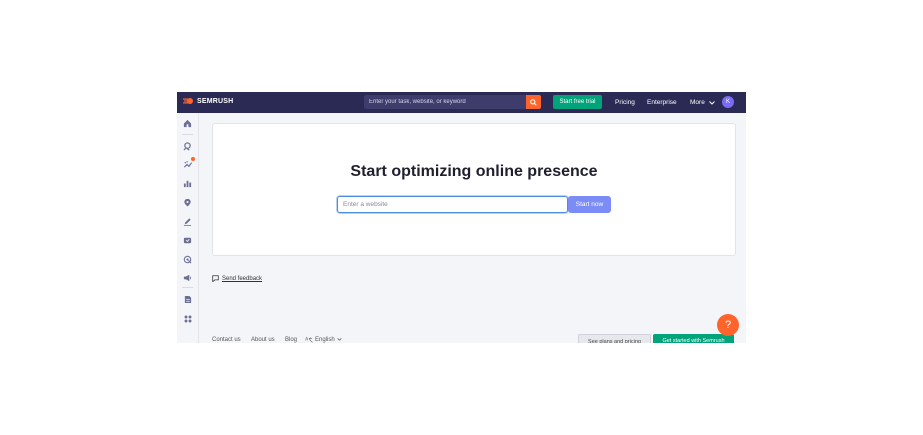  I want to click on sidebar, so click(188, 228).